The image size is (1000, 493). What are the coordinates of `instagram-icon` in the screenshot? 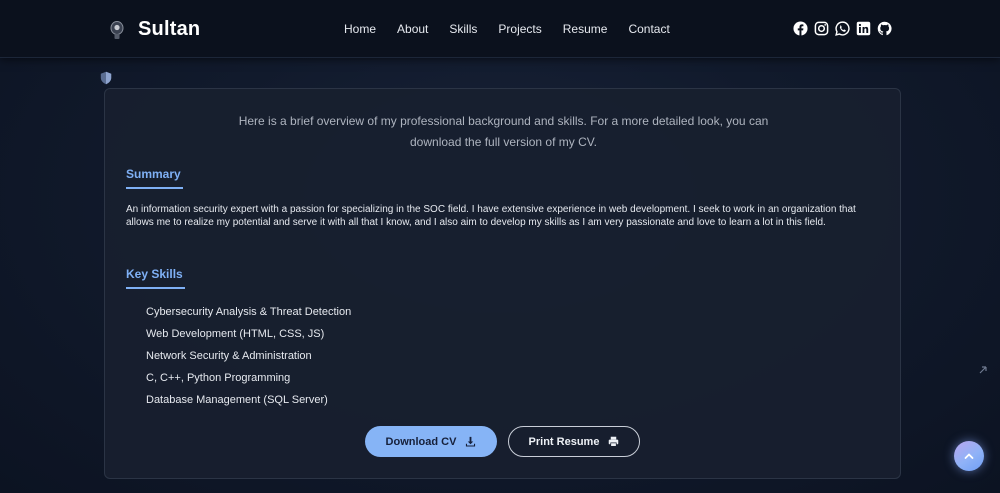 It's located at (821, 28).